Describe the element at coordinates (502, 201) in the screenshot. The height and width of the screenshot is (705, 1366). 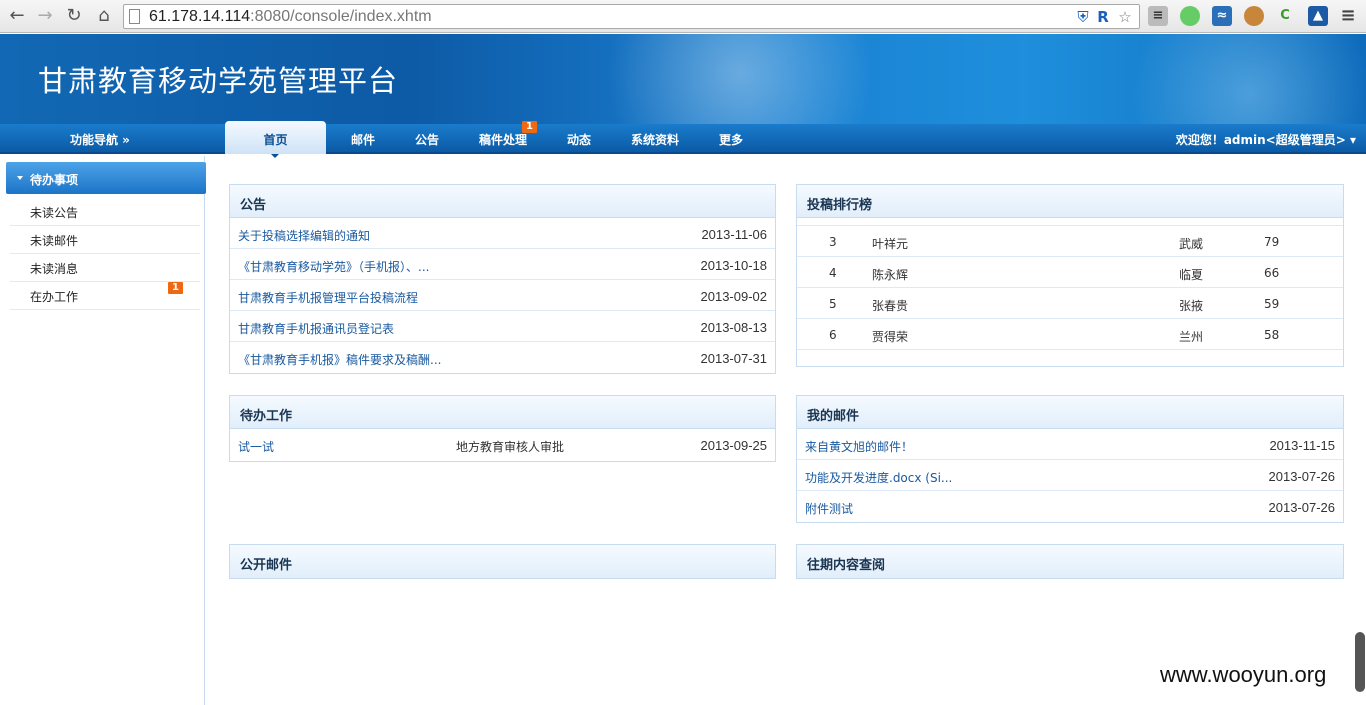
I see `announcements-title: 公告` at that location.